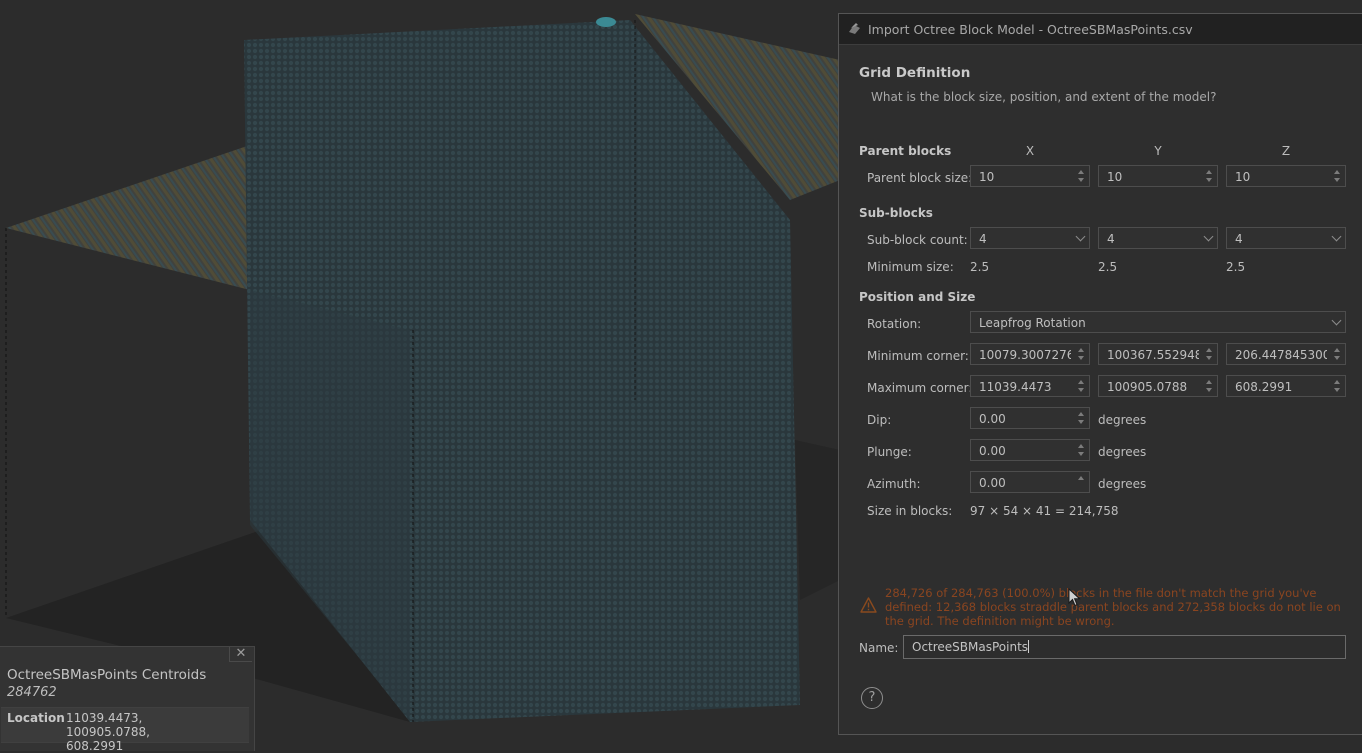 This screenshot has height=753, width=1362. I want to click on info-id: 284762, so click(32, 692).